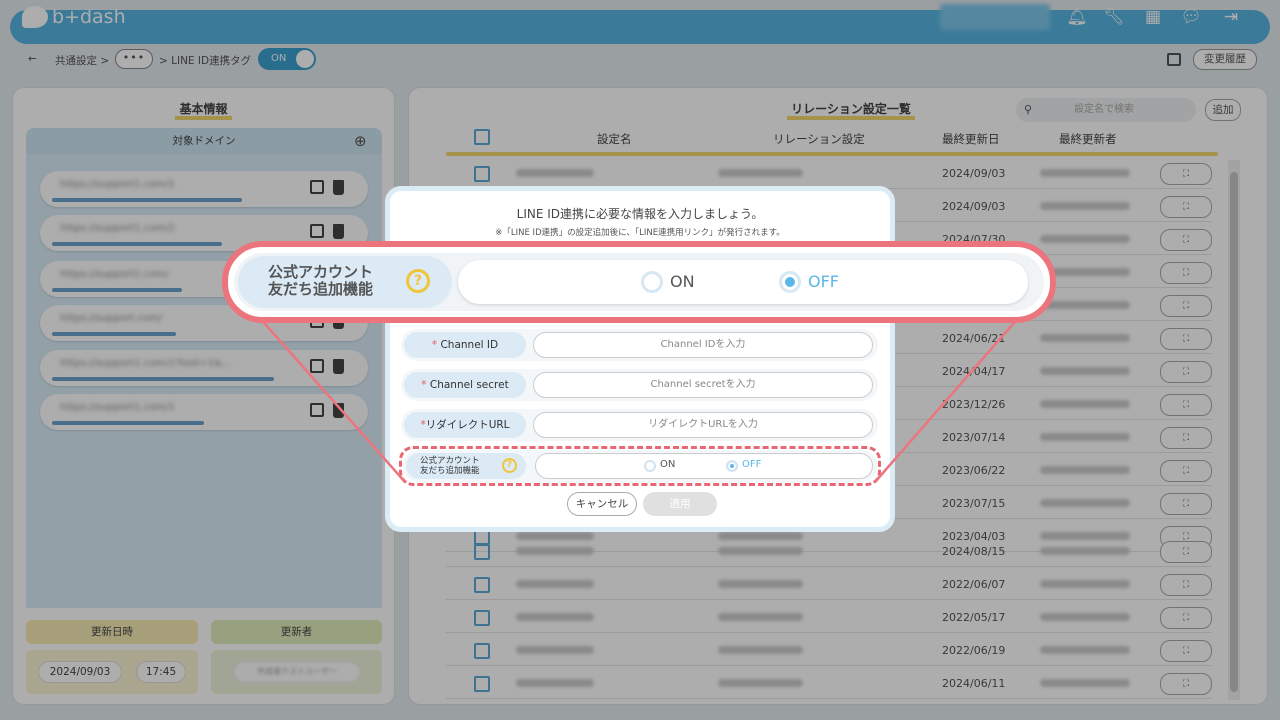  Describe the element at coordinates (743, 282) in the screenshot. I see `zoom-radio-group: ON OFF` at that location.